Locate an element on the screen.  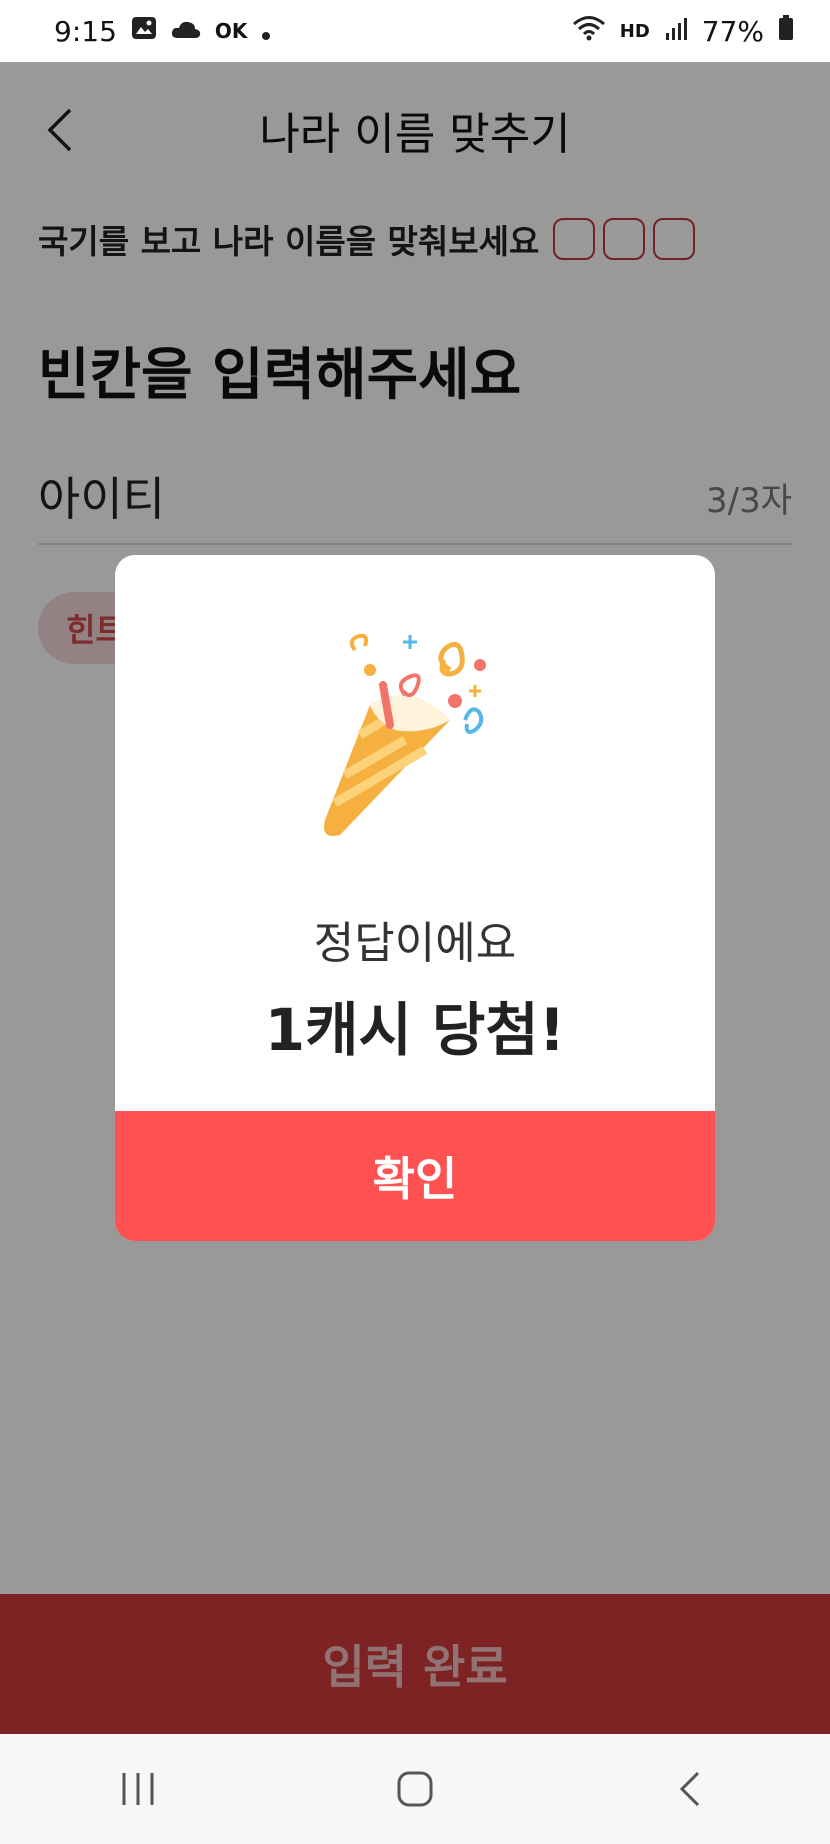
confirm-button: 확인 is located at coordinates (415, 1176).